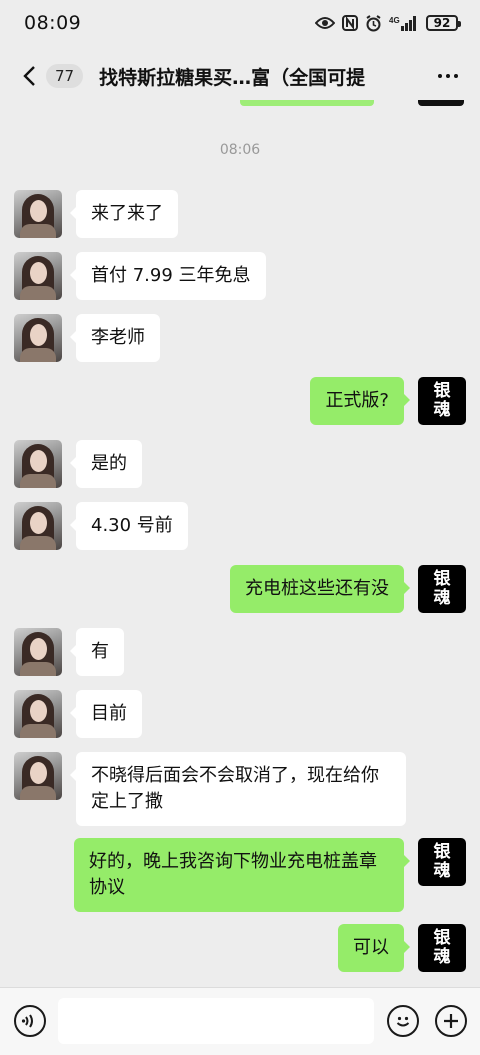 The width and height of the screenshot is (480, 1055). I want to click on back-icon, so click(29, 76).